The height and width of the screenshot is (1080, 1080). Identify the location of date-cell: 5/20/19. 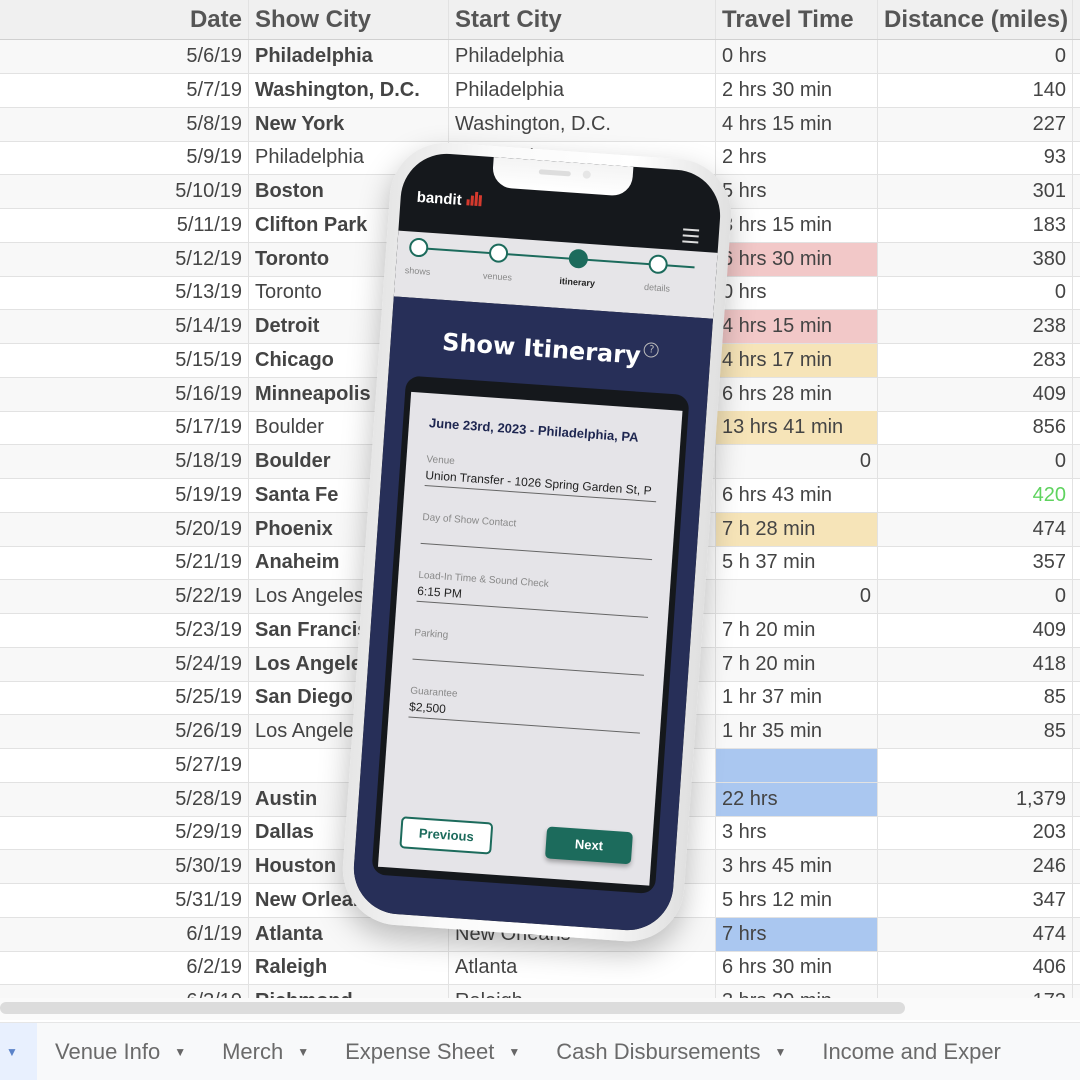
(124, 529).